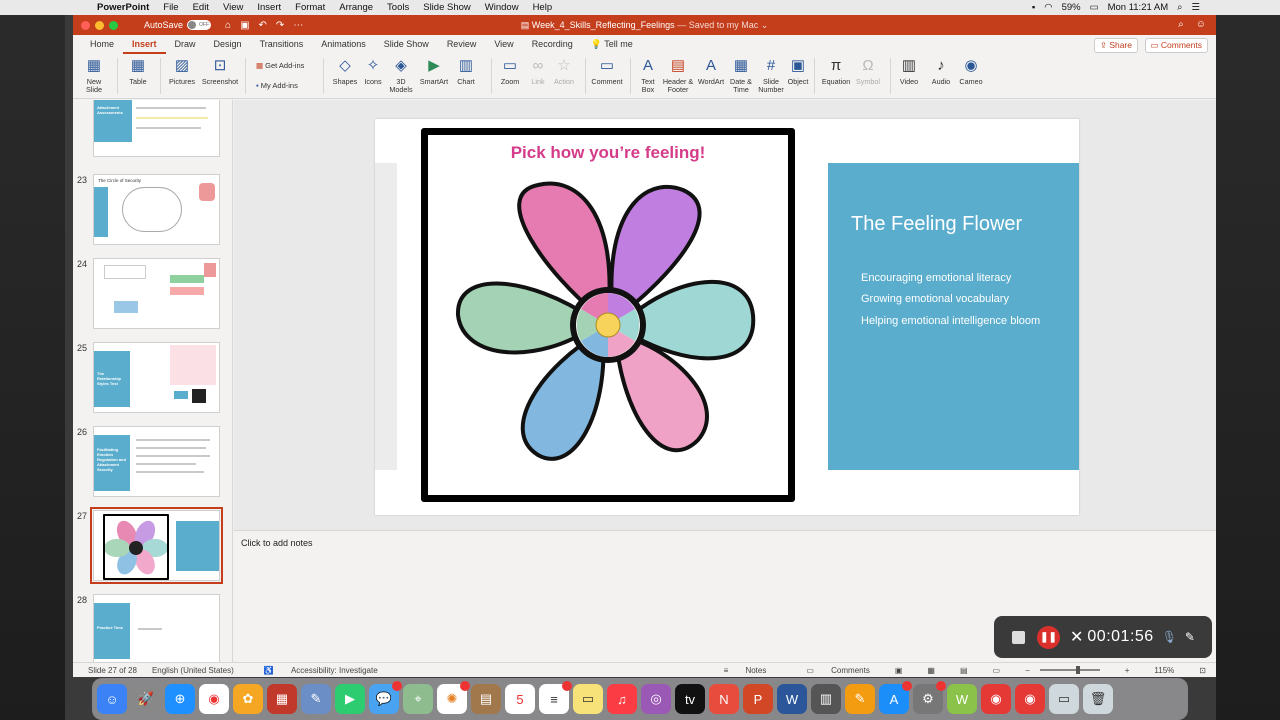 The width and height of the screenshot is (1280, 720). I want to click on battery-icon: ▭, so click(1094, 7).